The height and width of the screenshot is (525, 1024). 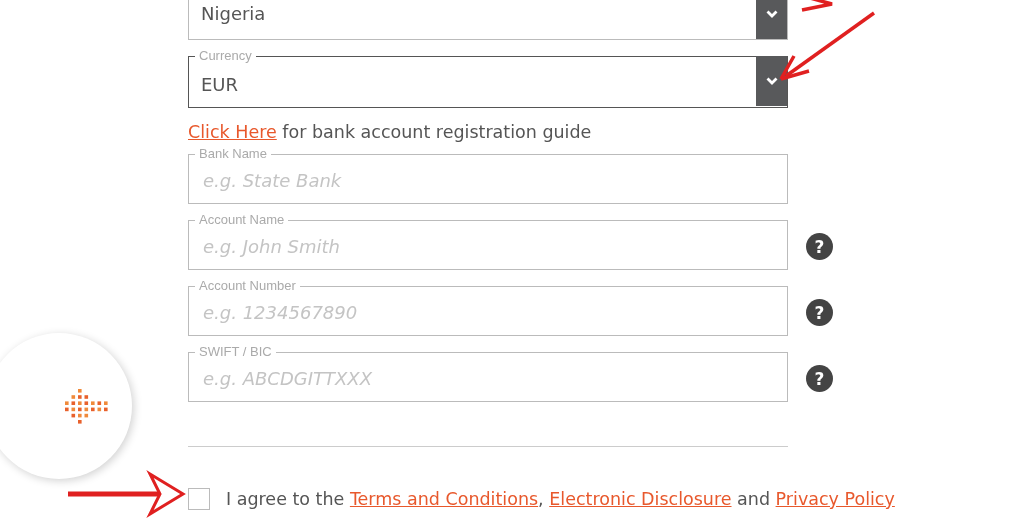 What do you see at coordinates (220, 85) in the screenshot?
I see `select-value: EUR` at bounding box center [220, 85].